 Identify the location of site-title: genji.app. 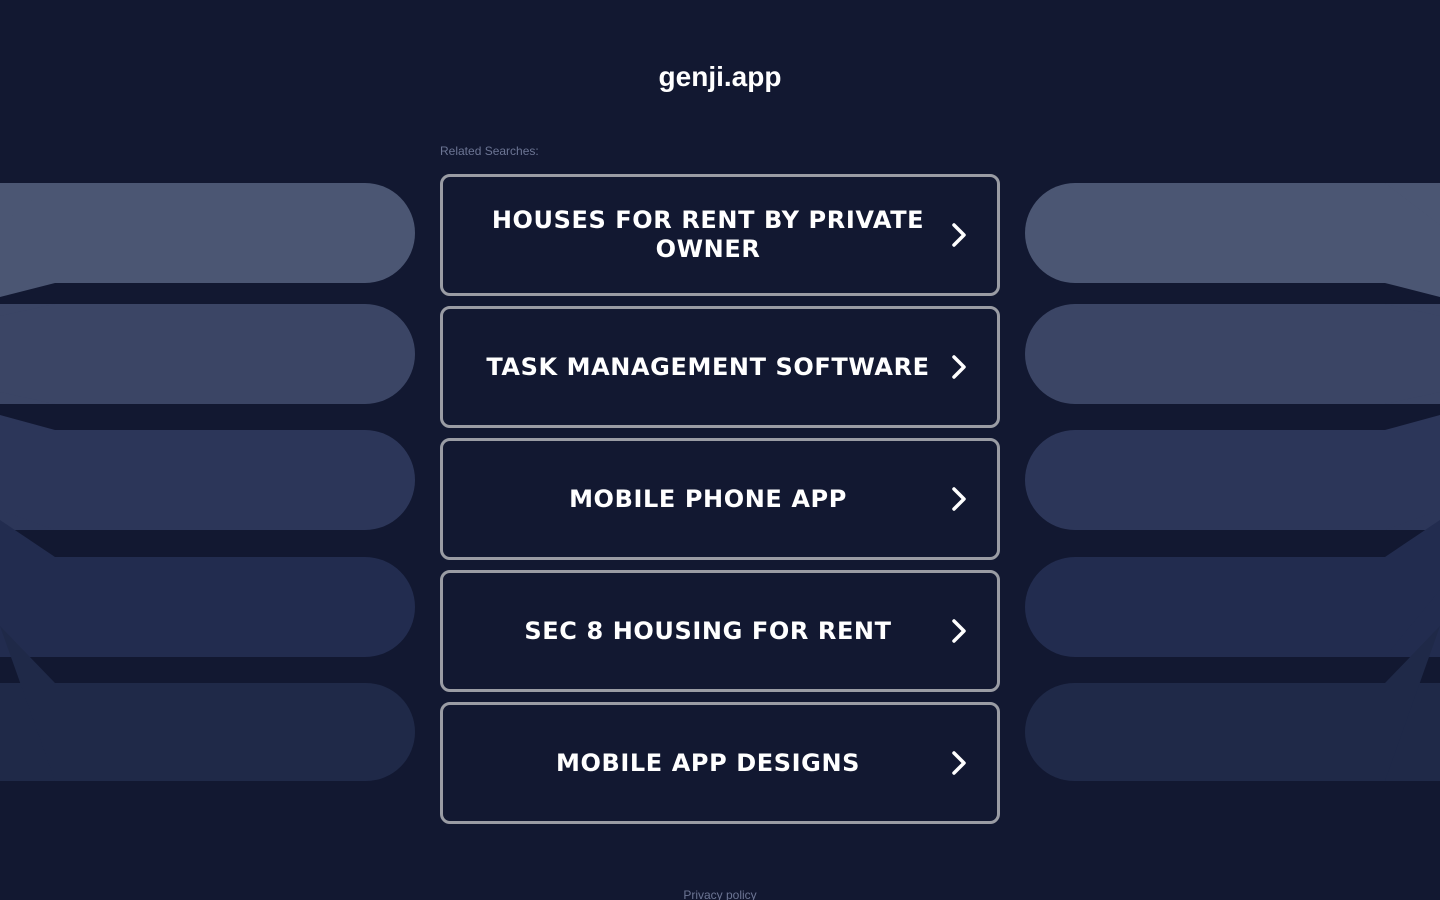
(720, 76).